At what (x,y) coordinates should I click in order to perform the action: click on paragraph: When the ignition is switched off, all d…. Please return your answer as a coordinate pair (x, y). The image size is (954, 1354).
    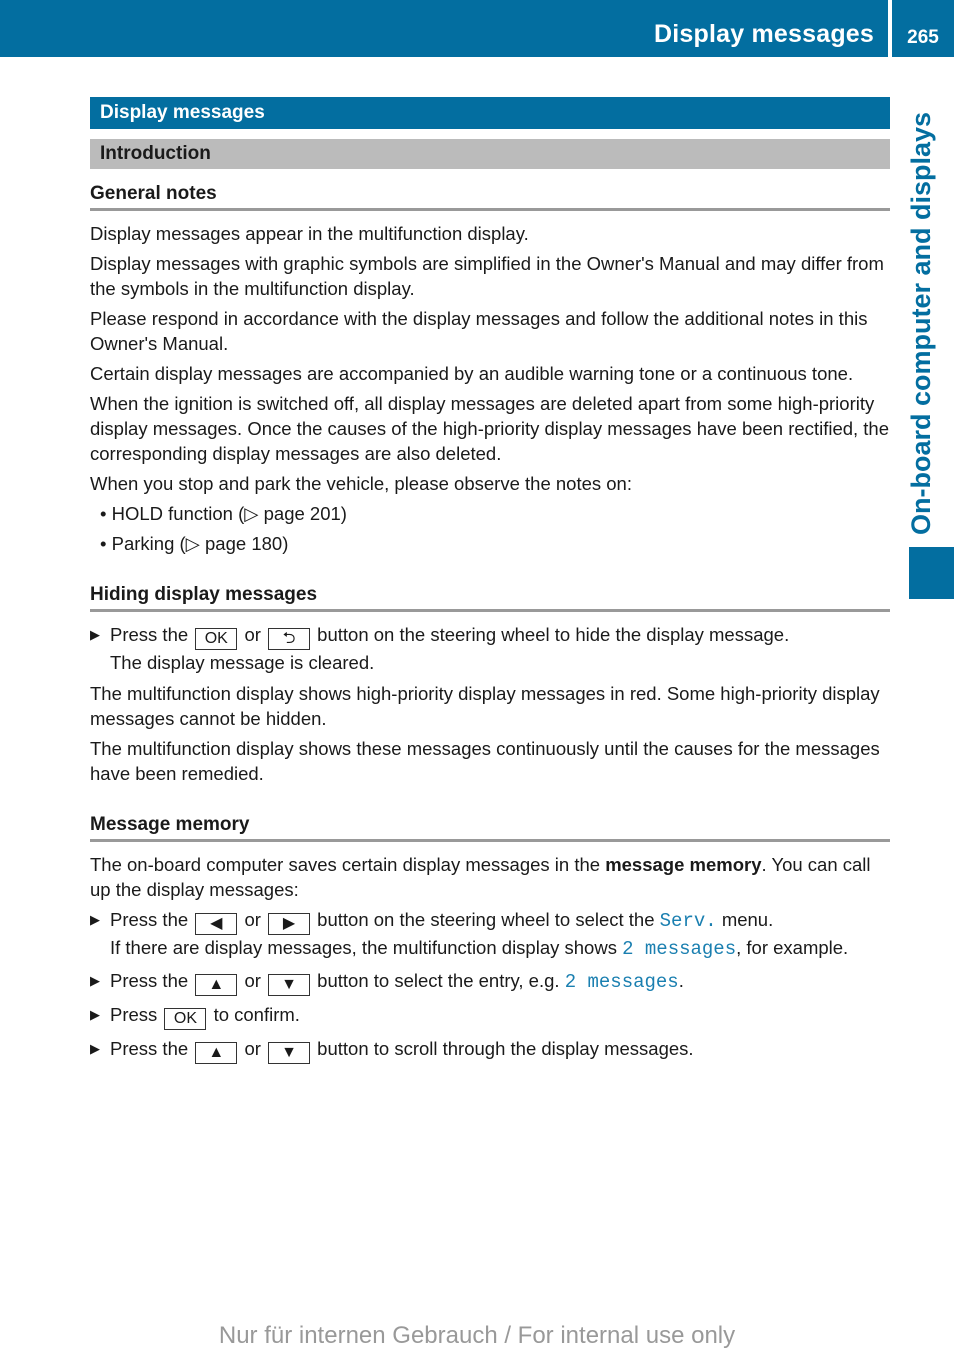
    Looking at the image, I should click on (490, 428).